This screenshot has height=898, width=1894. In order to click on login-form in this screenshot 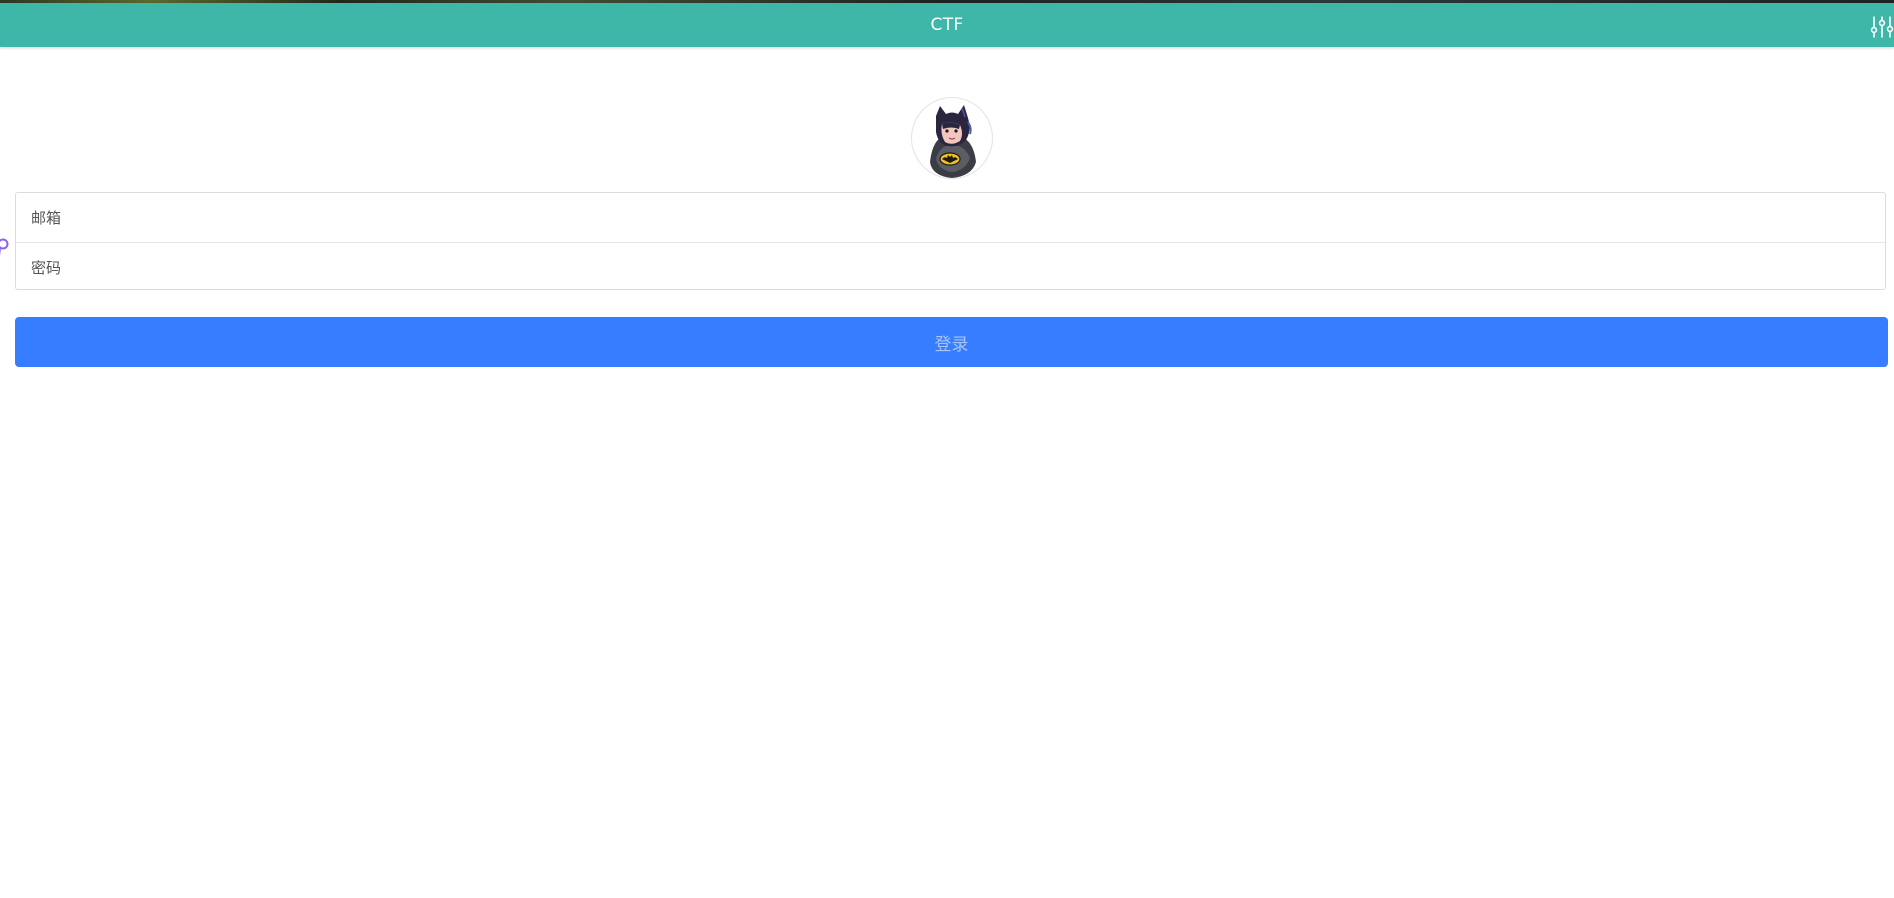, I will do `click(950, 242)`.